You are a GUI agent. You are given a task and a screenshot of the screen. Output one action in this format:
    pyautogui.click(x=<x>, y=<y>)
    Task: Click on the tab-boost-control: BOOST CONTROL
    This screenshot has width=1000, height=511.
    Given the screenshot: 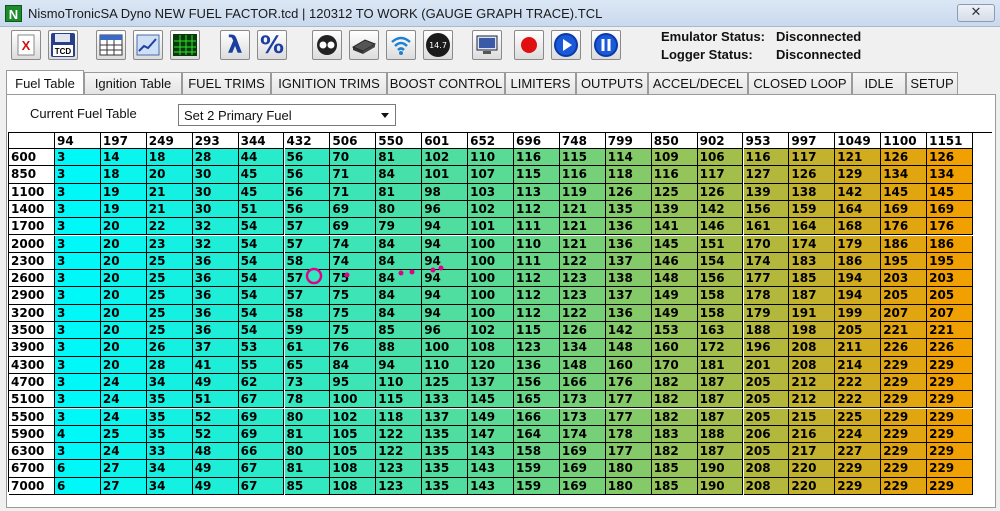 What is the action you would take?
    pyautogui.click(x=446, y=83)
    